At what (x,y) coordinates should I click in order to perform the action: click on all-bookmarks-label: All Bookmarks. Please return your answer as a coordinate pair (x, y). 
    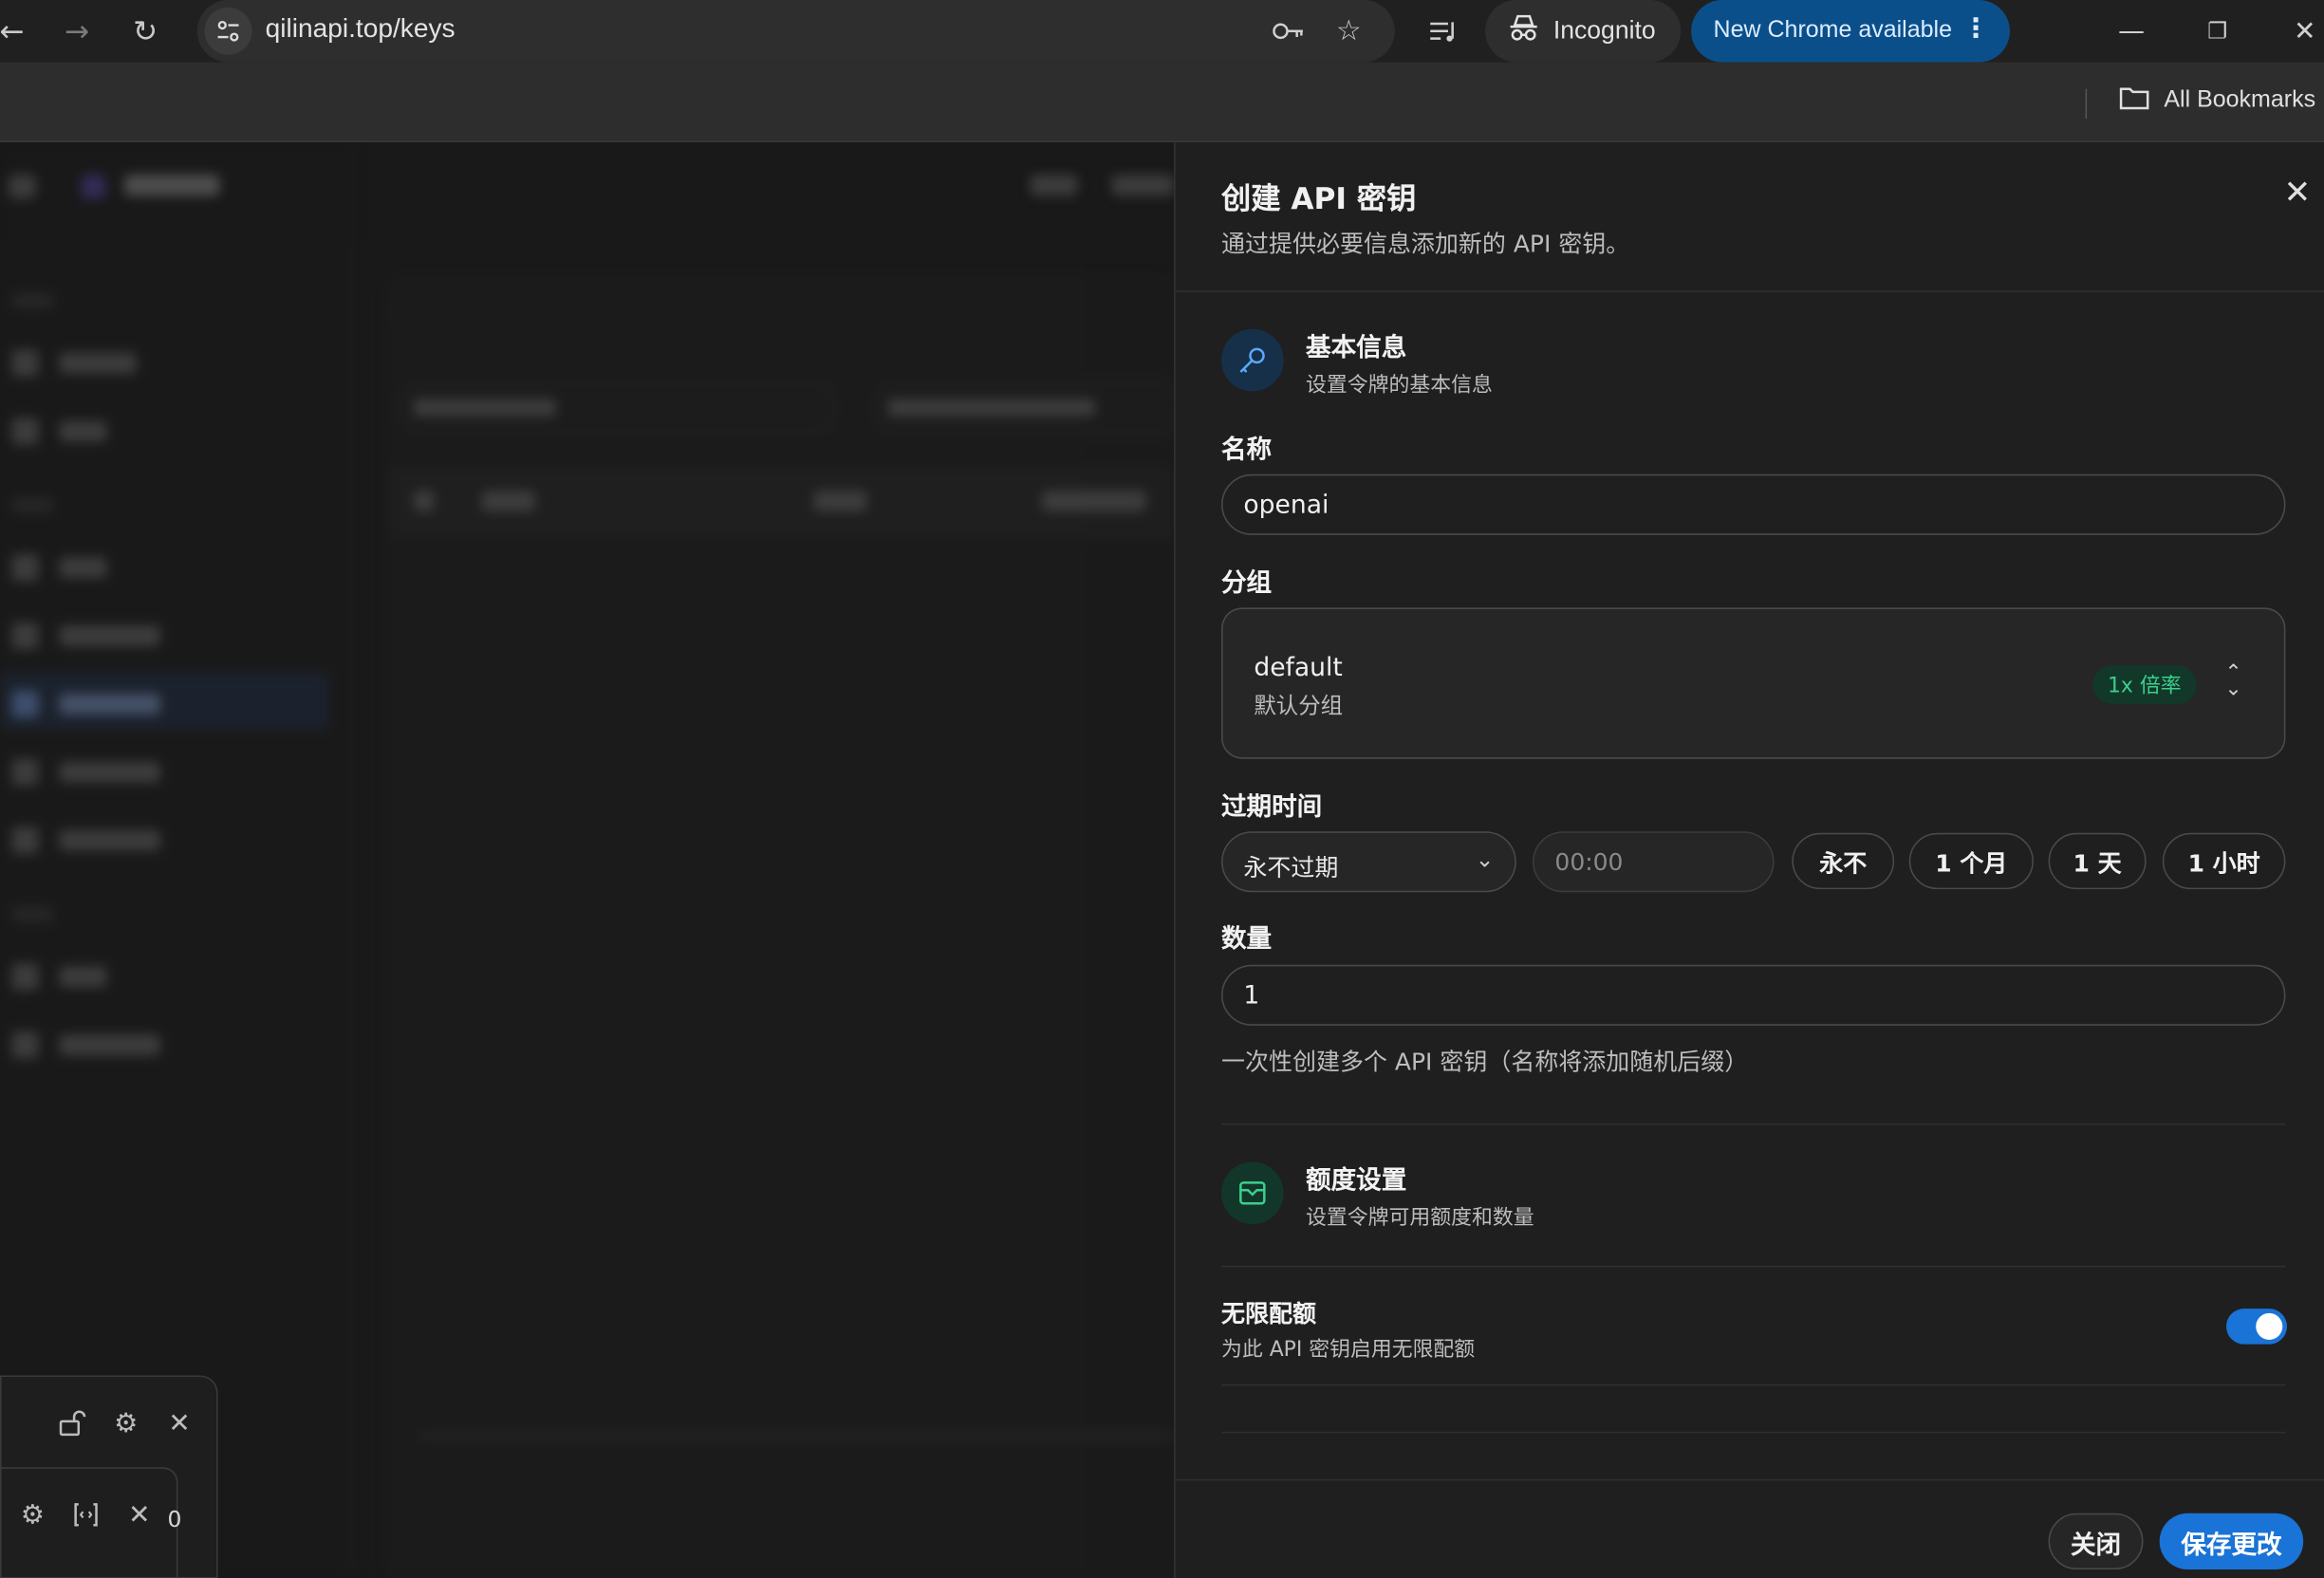
    Looking at the image, I should click on (2240, 100).